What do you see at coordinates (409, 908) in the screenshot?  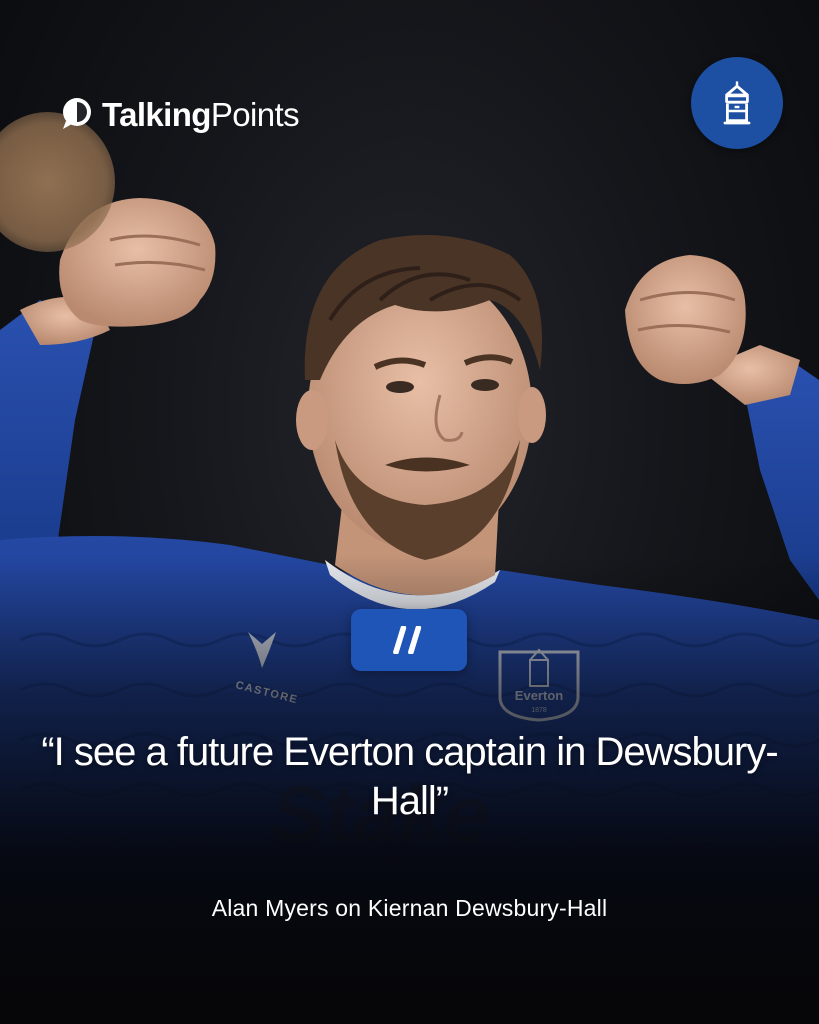 I see `quote-attribution: Alan Myers on Kiernan Dewsbury-Hall` at bounding box center [409, 908].